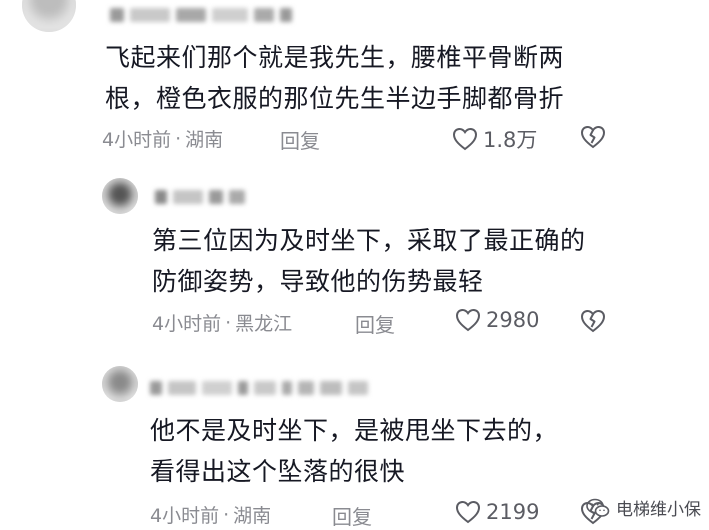 This screenshot has width=709, height=530. I want to click on comment-text-line: 第三位因为及时坐下，采取了最正确的, so click(369, 240).